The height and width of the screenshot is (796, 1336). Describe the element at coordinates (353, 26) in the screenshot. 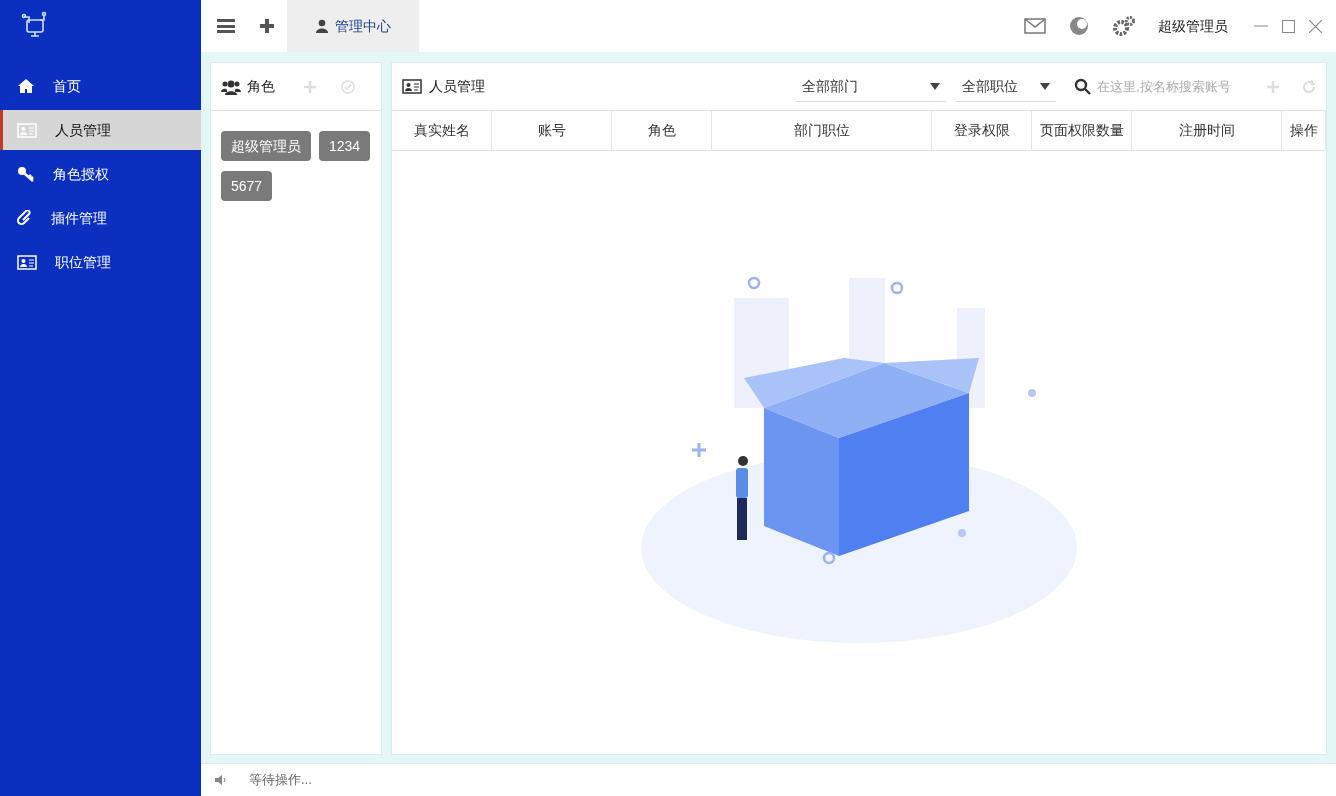

I see `tab: 管理中心` at that location.